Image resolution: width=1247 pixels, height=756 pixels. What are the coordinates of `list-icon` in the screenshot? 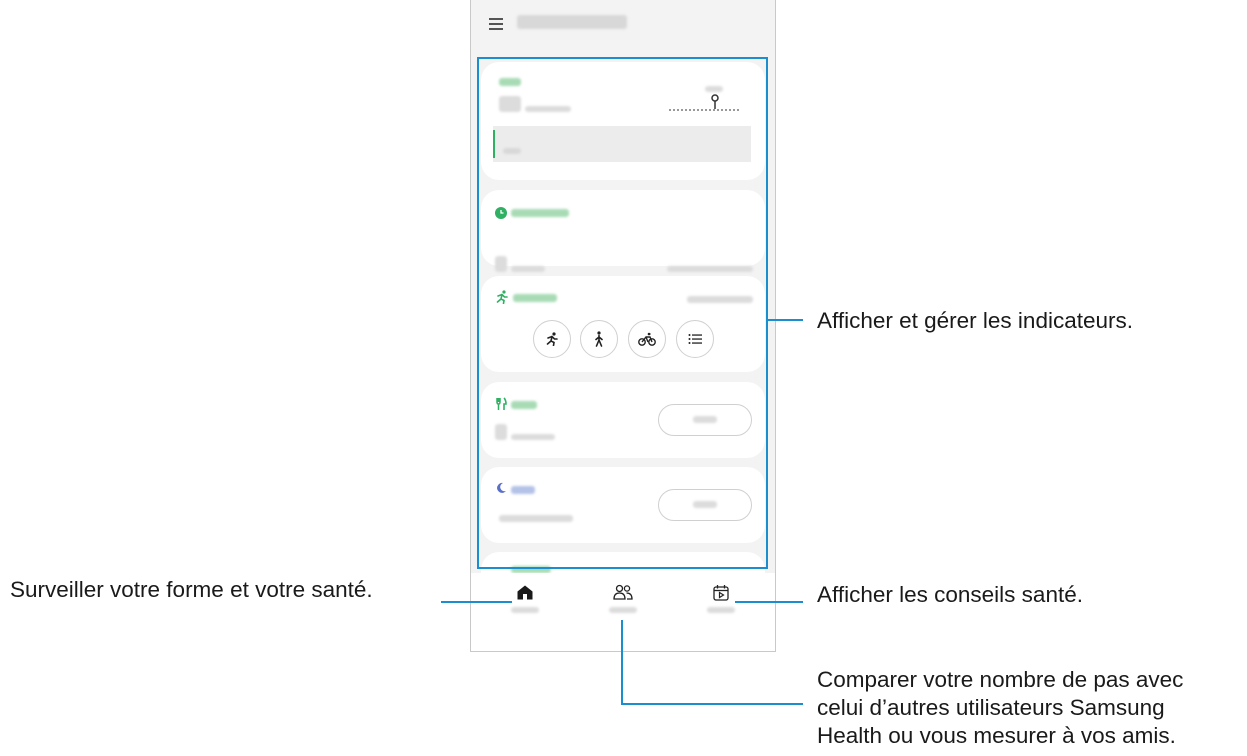 It's located at (695, 339).